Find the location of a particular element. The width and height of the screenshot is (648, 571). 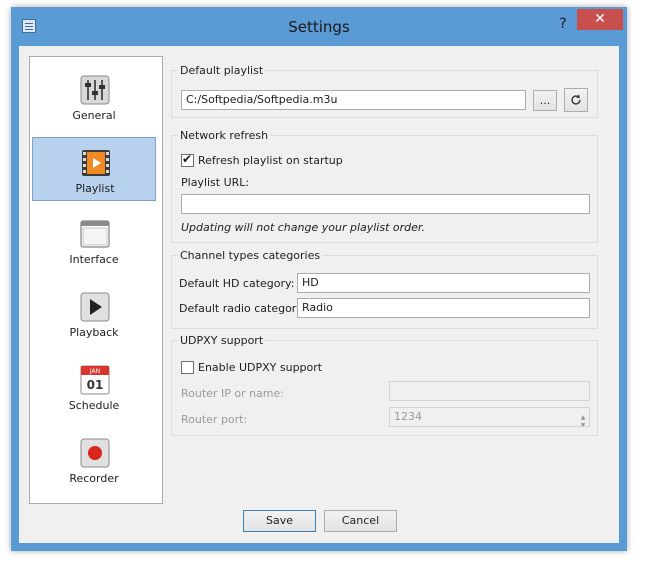

save-button: Save is located at coordinates (279, 521).